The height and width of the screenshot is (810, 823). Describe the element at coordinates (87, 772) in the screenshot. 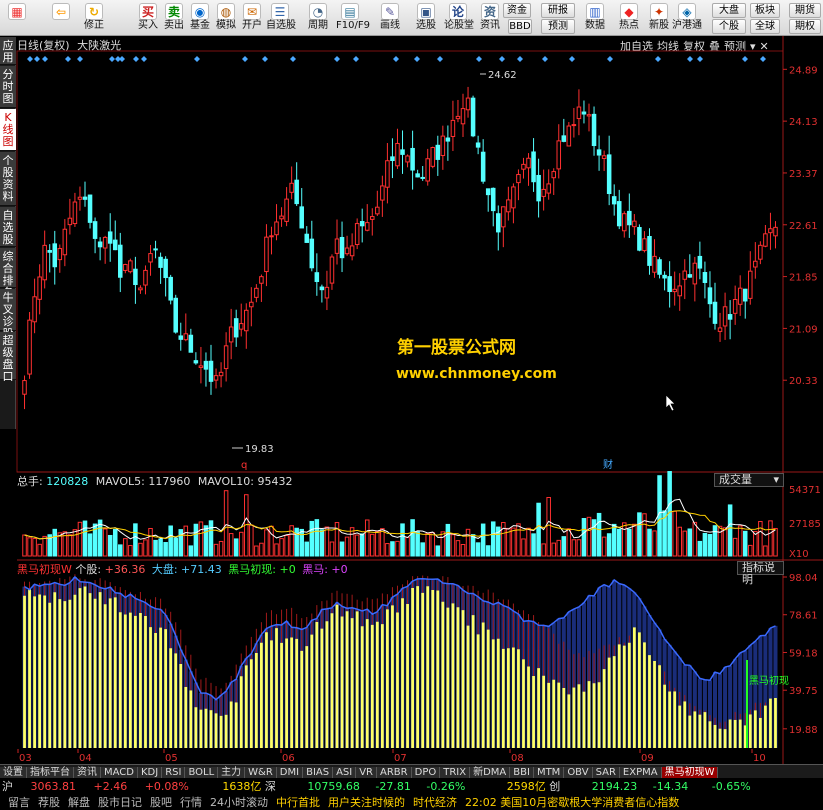

I see `indicator-tab-2: 资讯` at that location.